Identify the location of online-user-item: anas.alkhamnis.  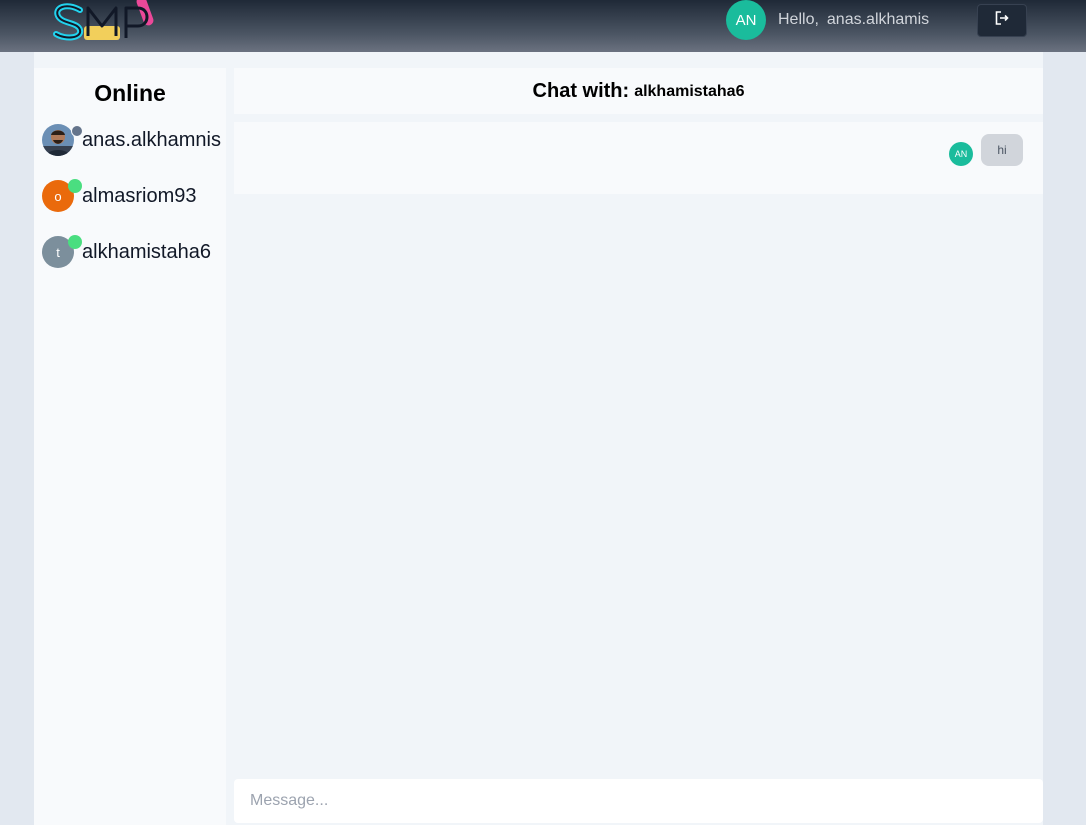
(134, 141).